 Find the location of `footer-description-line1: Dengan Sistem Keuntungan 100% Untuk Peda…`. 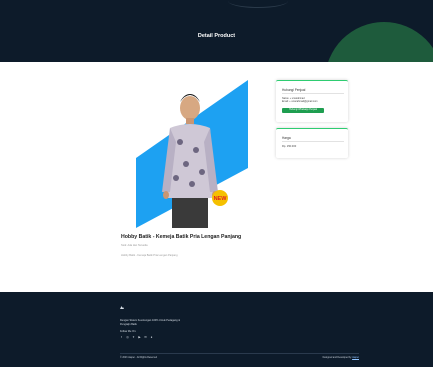

footer-description-line1: Dengan Sistem Keuntungan 100% Untuk Peda… is located at coordinates (150, 320).